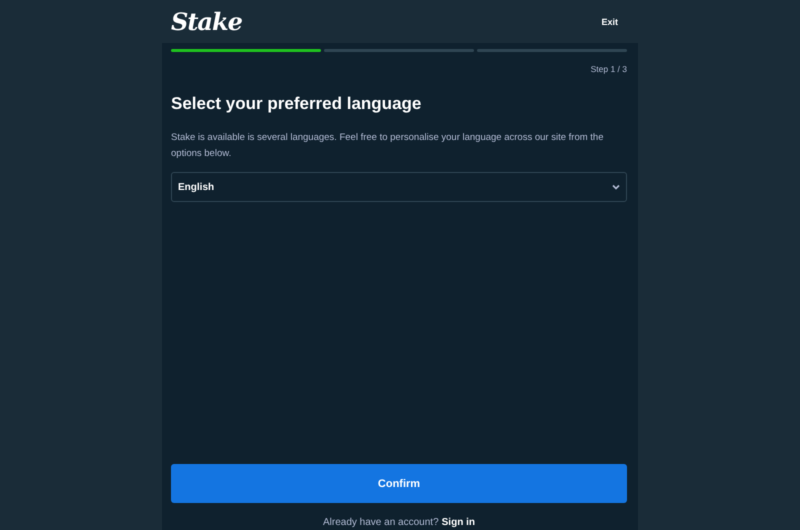 The image size is (800, 530). Describe the element at coordinates (608, 69) in the screenshot. I see `step-label: Step 1 / 3` at that location.